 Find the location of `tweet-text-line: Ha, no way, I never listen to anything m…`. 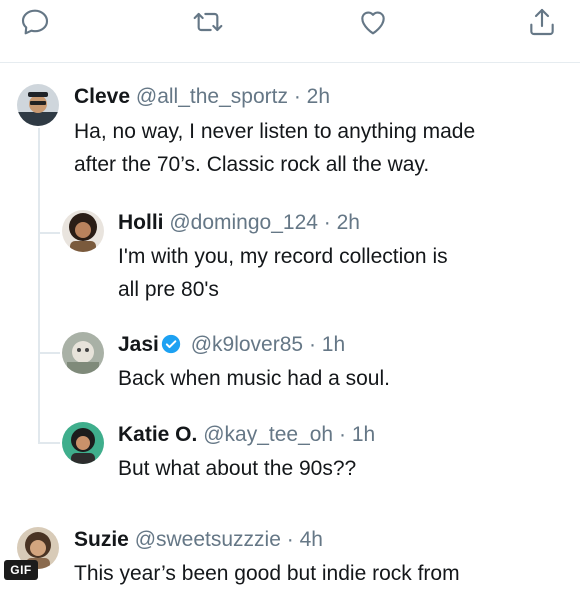

tweet-text-line: Ha, no way, I never listen to anything m… is located at coordinates (275, 131).